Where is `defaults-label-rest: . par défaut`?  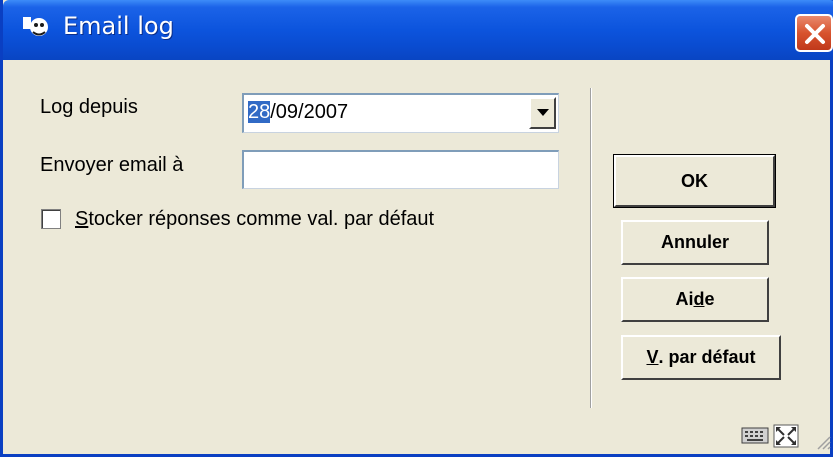 defaults-label-rest: . par défaut is located at coordinates (707, 357).